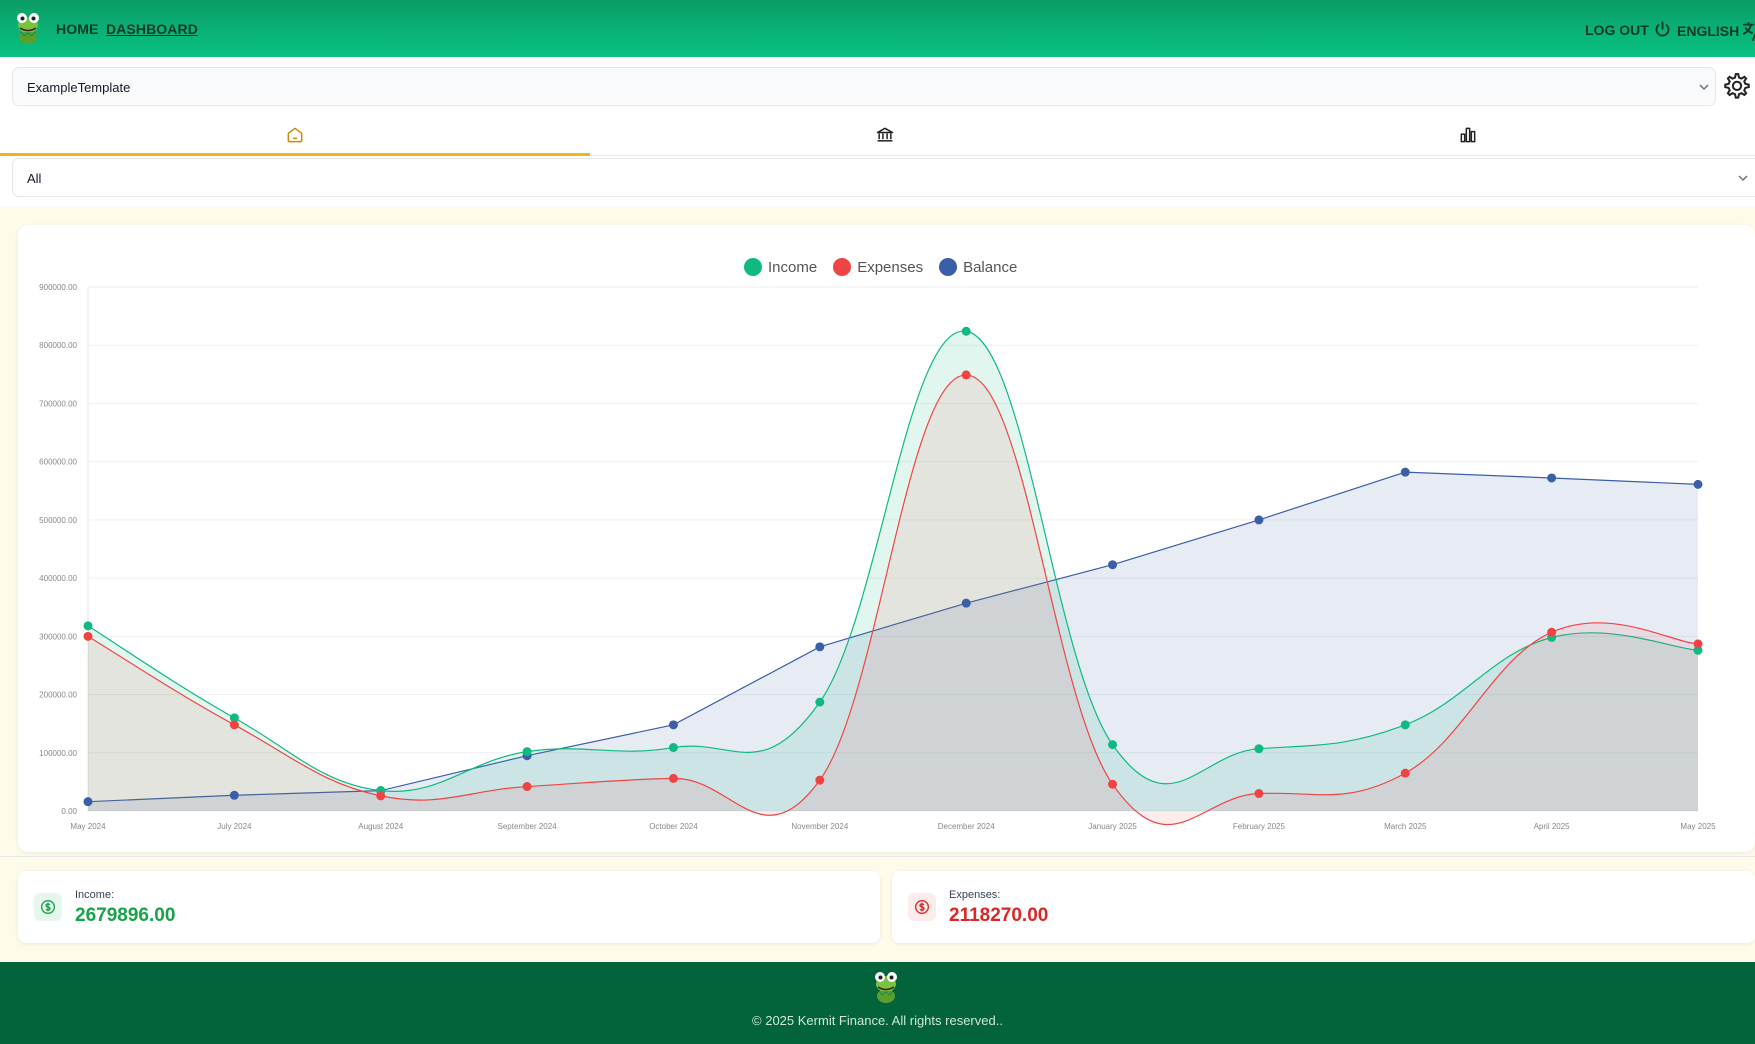 The image size is (1755, 1044). I want to click on y-tick-label: 100000.00, so click(58, 753).